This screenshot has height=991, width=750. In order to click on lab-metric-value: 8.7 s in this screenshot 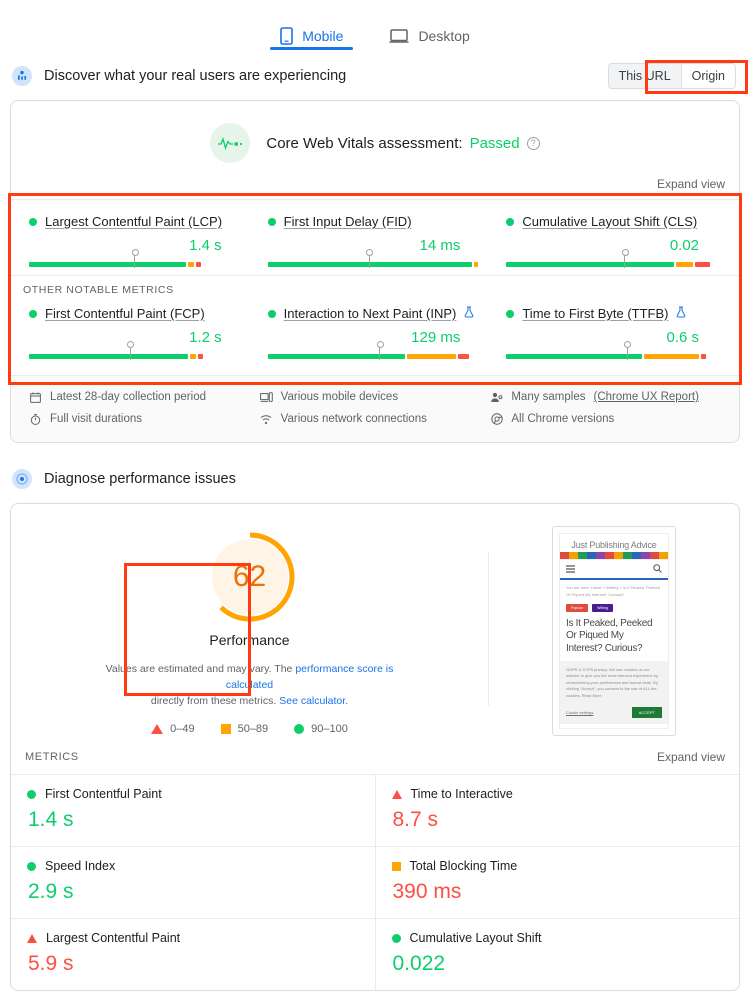, I will do `click(415, 819)`.